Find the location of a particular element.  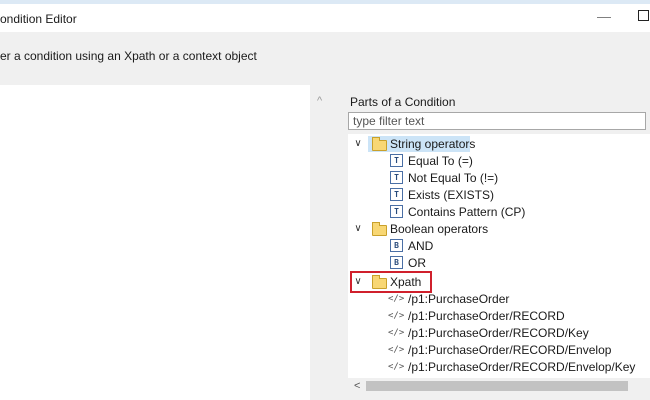

tree-item: T Not Equal To (!=) is located at coordinates (498, 178).